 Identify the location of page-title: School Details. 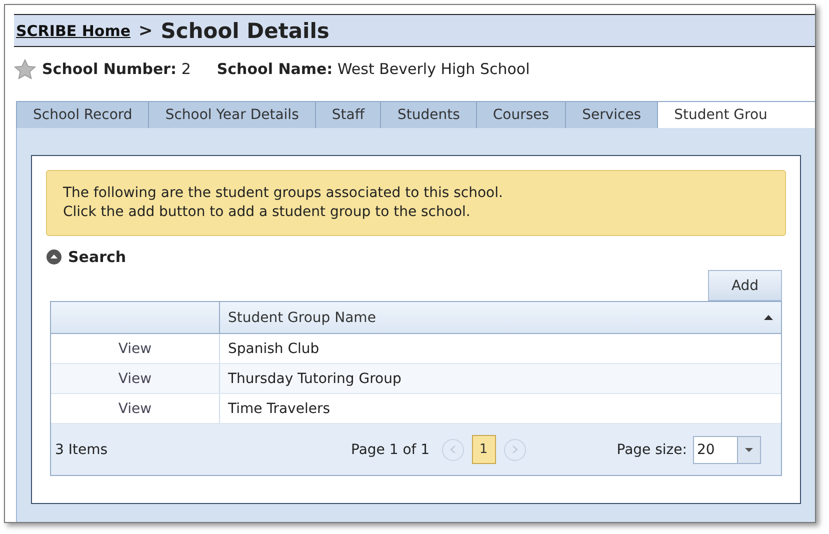
(245, 30).